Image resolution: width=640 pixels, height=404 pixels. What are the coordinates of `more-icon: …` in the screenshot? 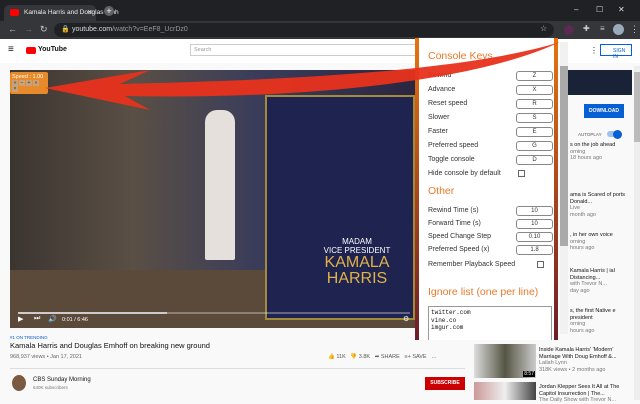 It's located at (434, 357).